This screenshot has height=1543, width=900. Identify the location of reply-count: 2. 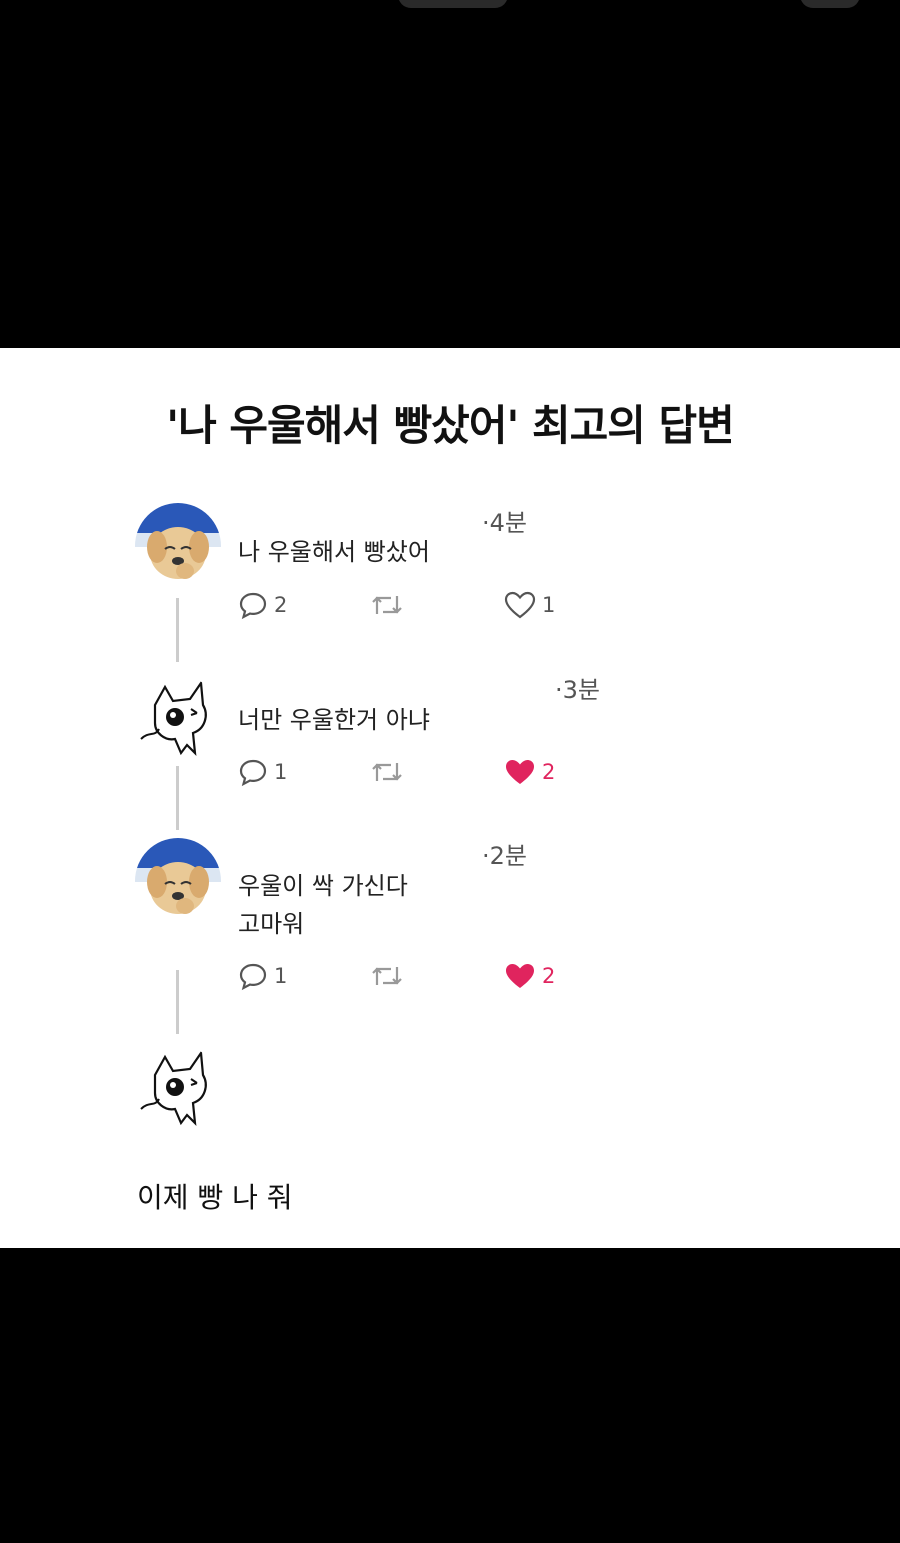
(281, 605).